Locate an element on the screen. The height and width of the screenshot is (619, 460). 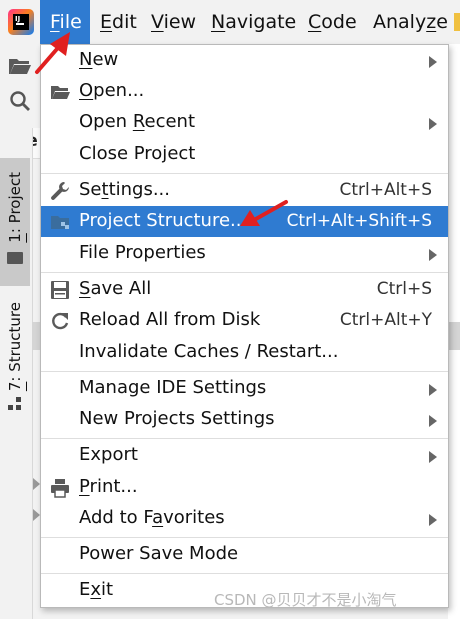
menu-item-new-projects-settings: New Projects Settings is located at coordinates (244, 419).